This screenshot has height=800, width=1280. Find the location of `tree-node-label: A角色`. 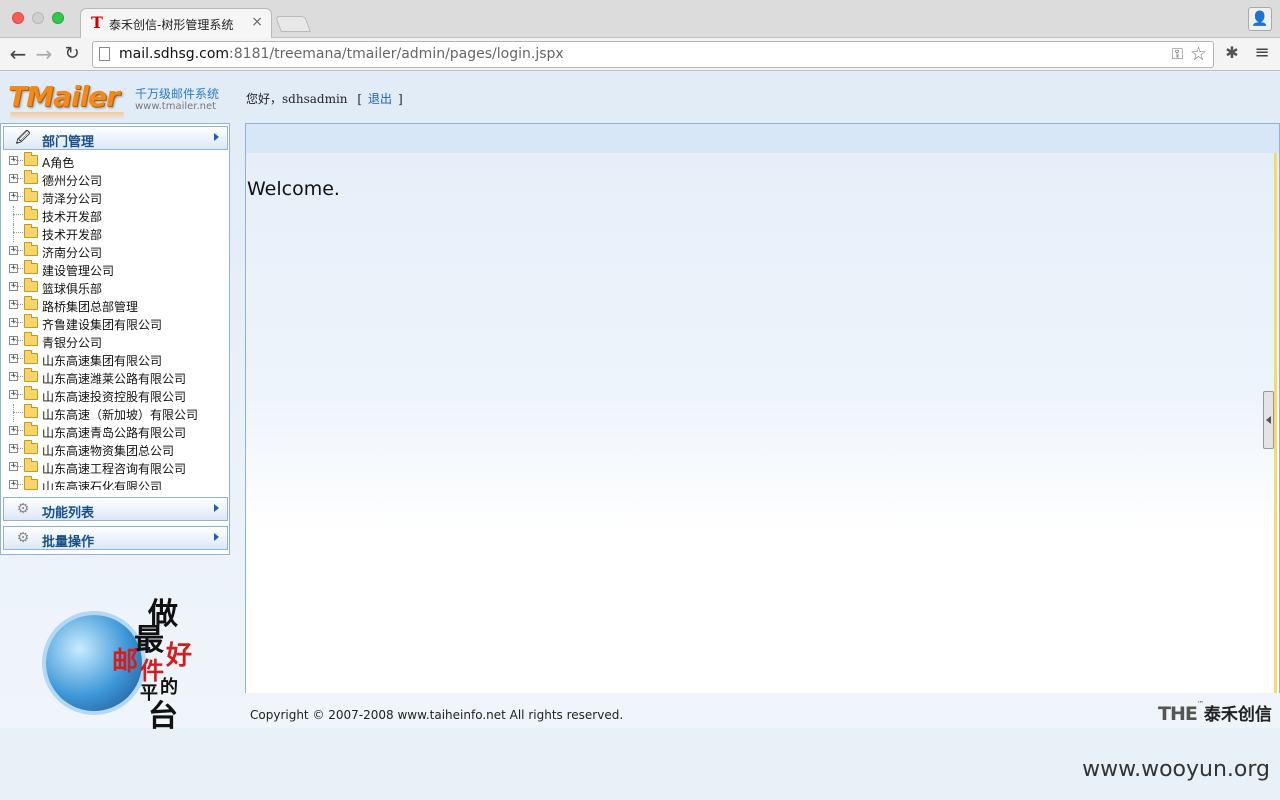

tree-node-label: A角色 is located at coordinates (58, 162).